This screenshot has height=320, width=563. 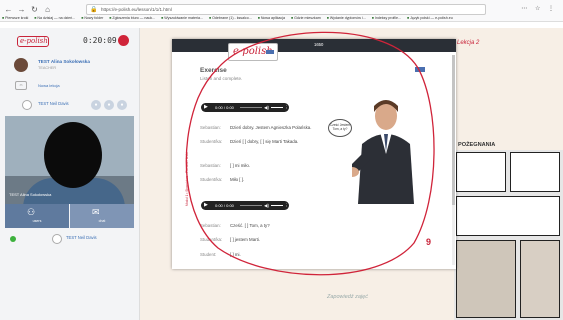 What do you see at coordinates (468, 43) in the screenshot?
I see `page-heading: Lekcja 2` at bounding box center [468, 43].